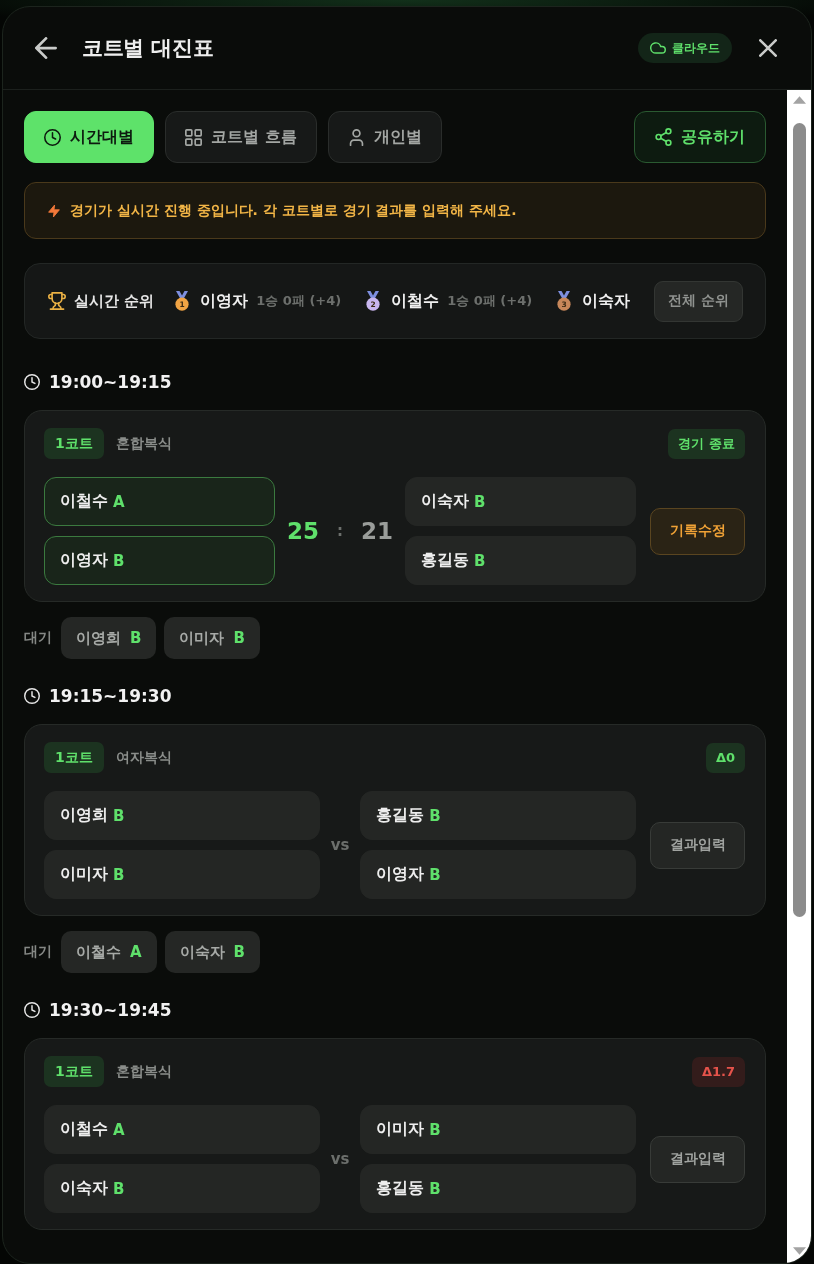 The width and height of the screenshot is (814, 1264). I want to click on tab: 개인별, so click(384, 137).